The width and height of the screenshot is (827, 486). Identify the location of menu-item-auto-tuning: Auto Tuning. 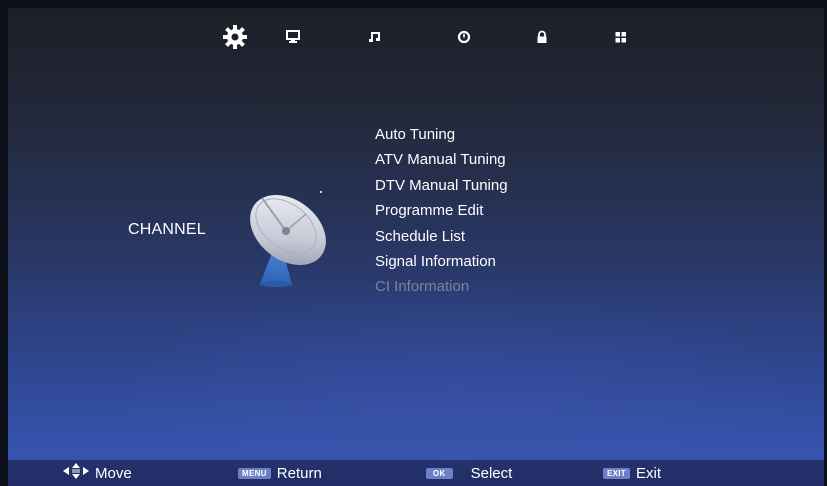
(441, 134).